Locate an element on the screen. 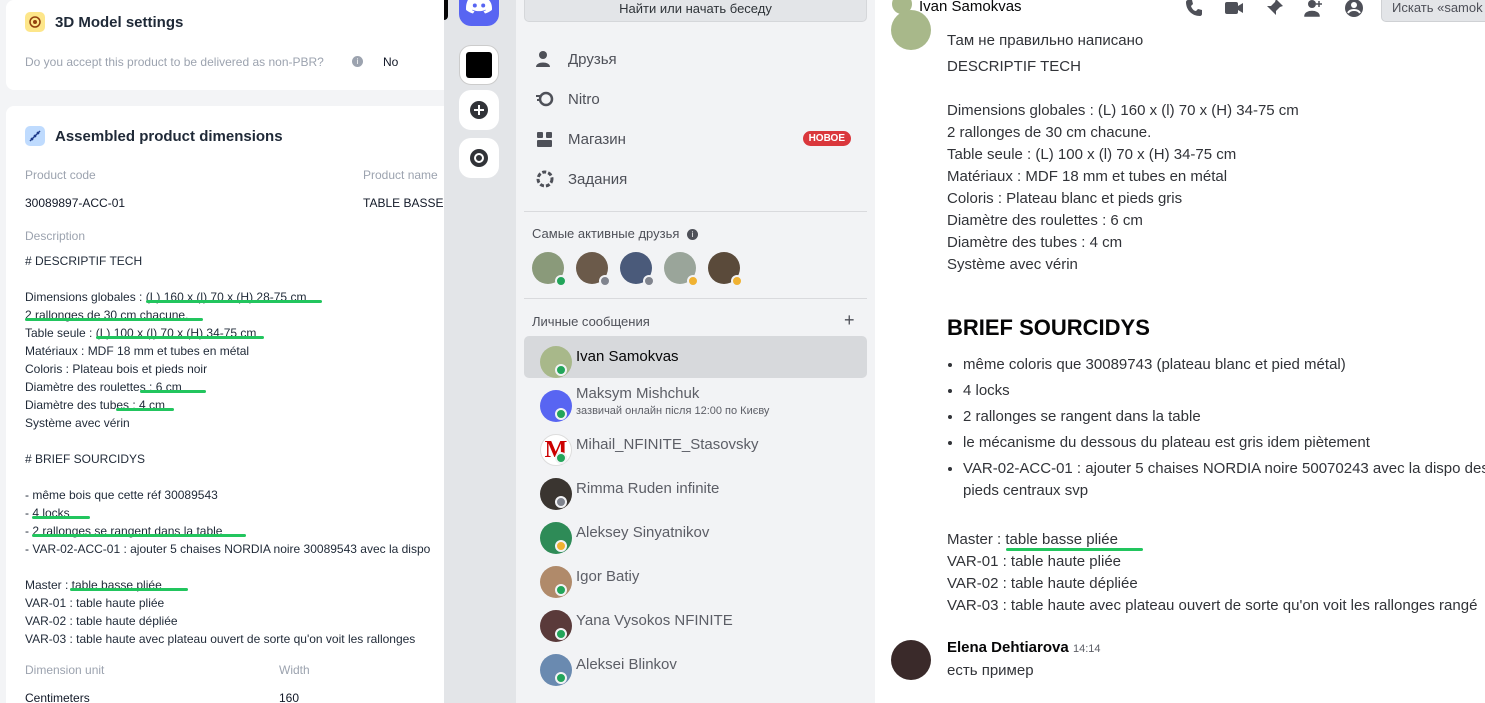 The image size is (1485, 703). dm-name: Yana Vysokos NFINITE is located at coordinates (654, 620).